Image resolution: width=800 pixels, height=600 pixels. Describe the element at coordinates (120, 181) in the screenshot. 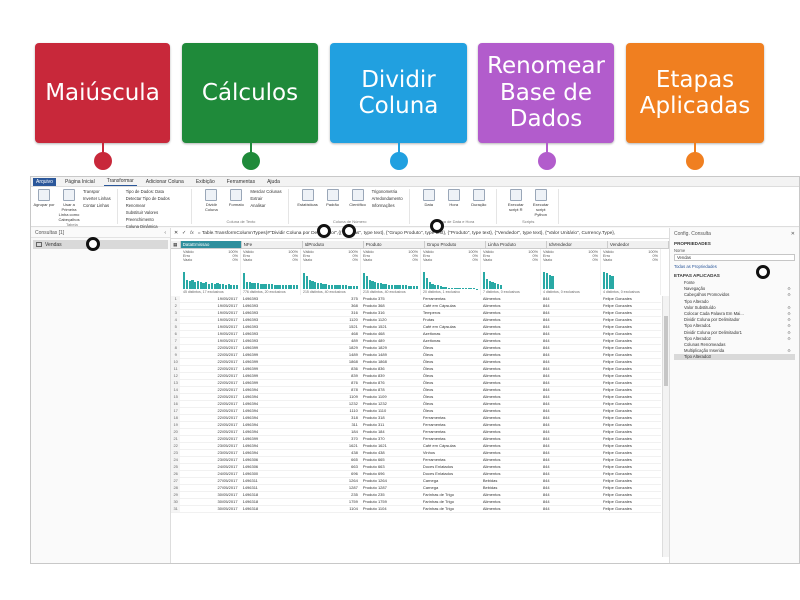

I see `menu-item: Transformar` at that location.